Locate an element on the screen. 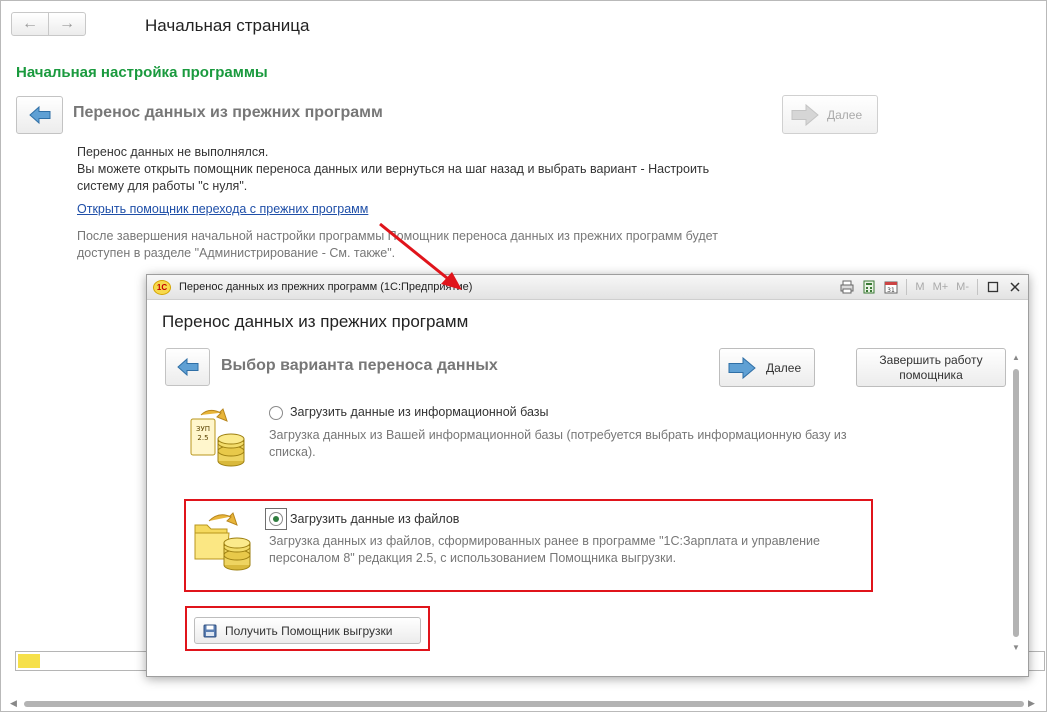  scroll-left-icon: ◀ is located at coordinates (13, 703).